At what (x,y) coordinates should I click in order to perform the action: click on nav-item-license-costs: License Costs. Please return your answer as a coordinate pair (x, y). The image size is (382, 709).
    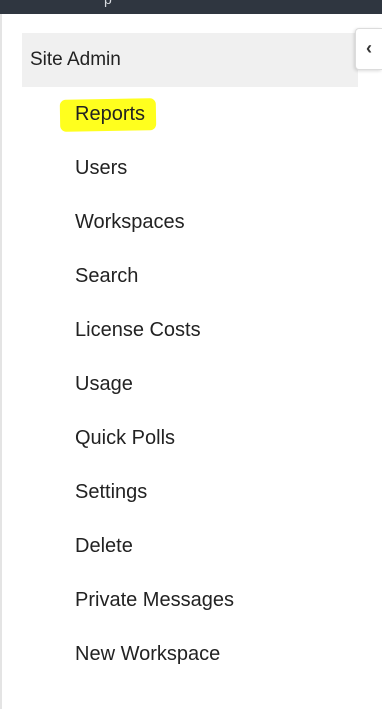
    Looking at the image, I should click on (190, 330).